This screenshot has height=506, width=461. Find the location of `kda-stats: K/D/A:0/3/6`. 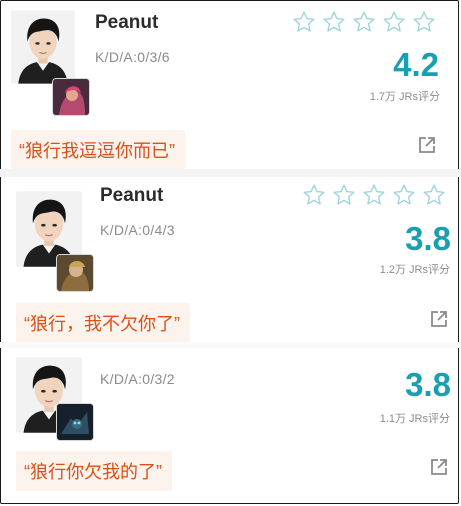

kda-stats: K/D/A:0/3/6 is located at coordinates (132, 57).